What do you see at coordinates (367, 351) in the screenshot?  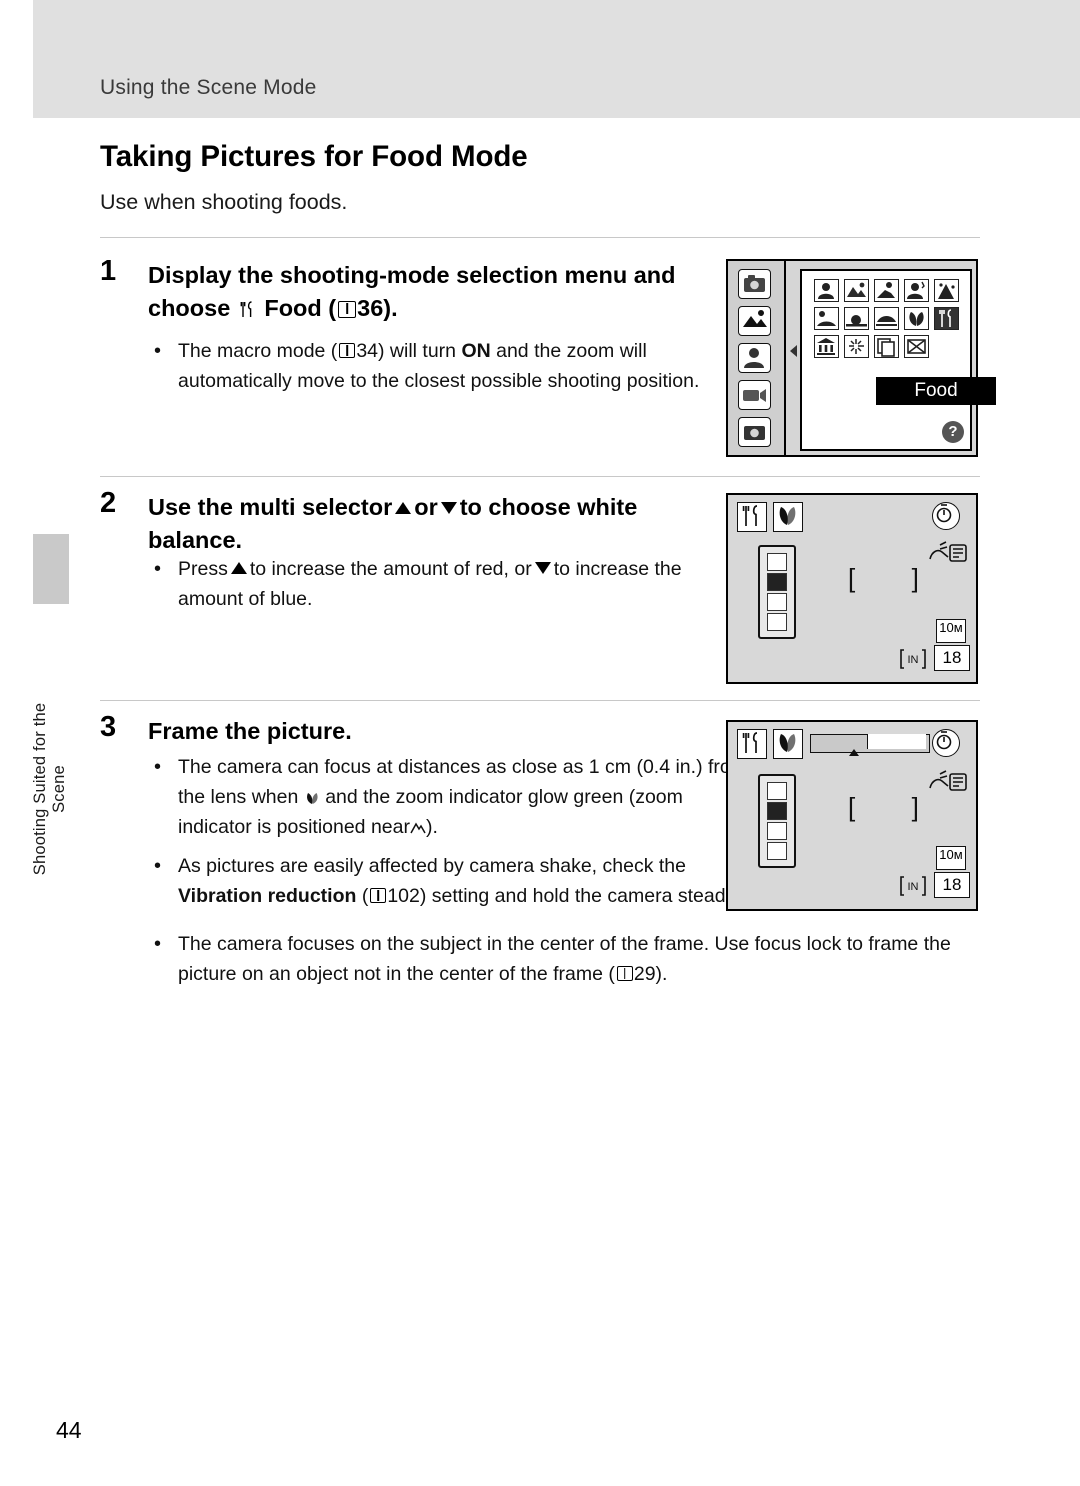 I see `bullet-1-ref: 34` at bounding box center [367, 351].